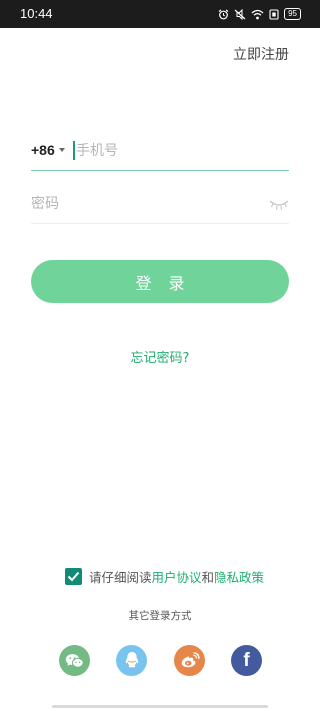 This screenshot has height=711, width=320. What do you see at coordinates (160, 616) in the screenshot?
I see `other-login-title: 其它登录方式` at bounding box center [160, 616].